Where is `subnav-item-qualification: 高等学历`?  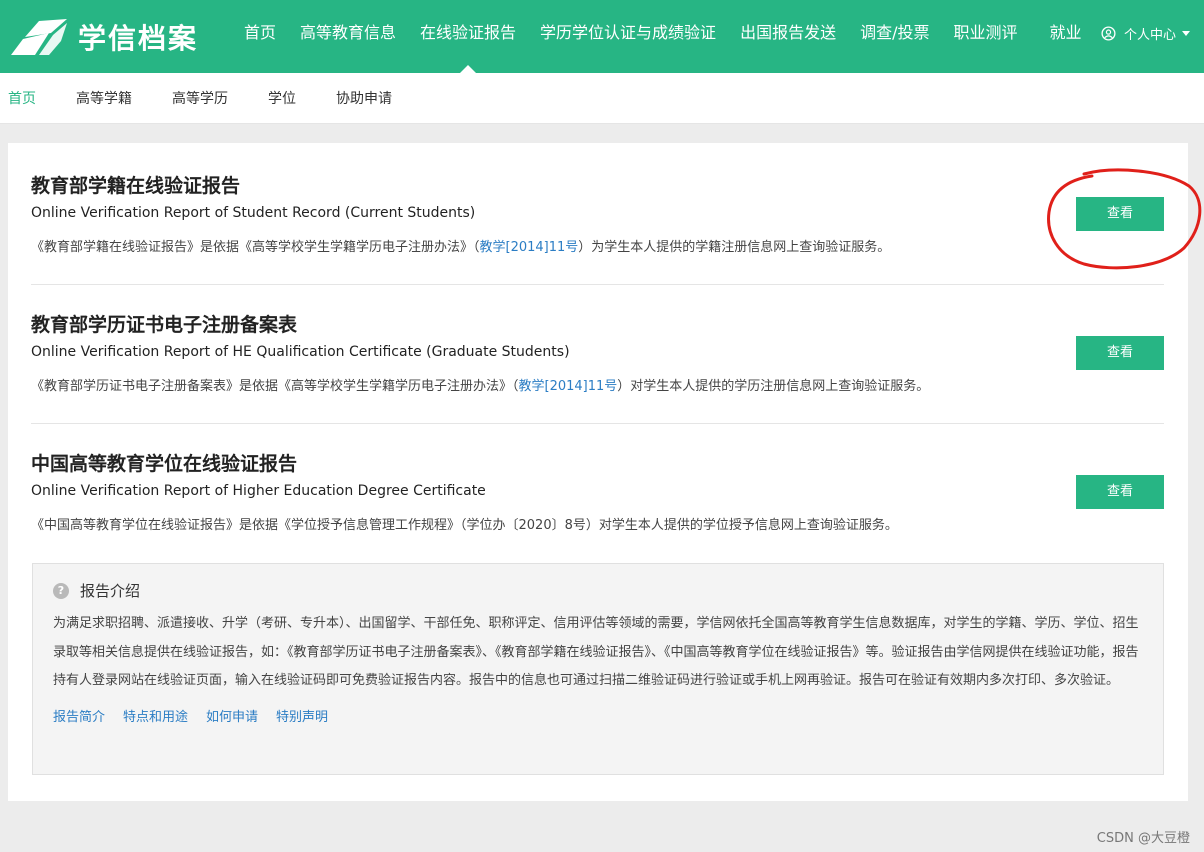
subnav-item-qualification: 高等学历 is located at coordinates (200, 98).